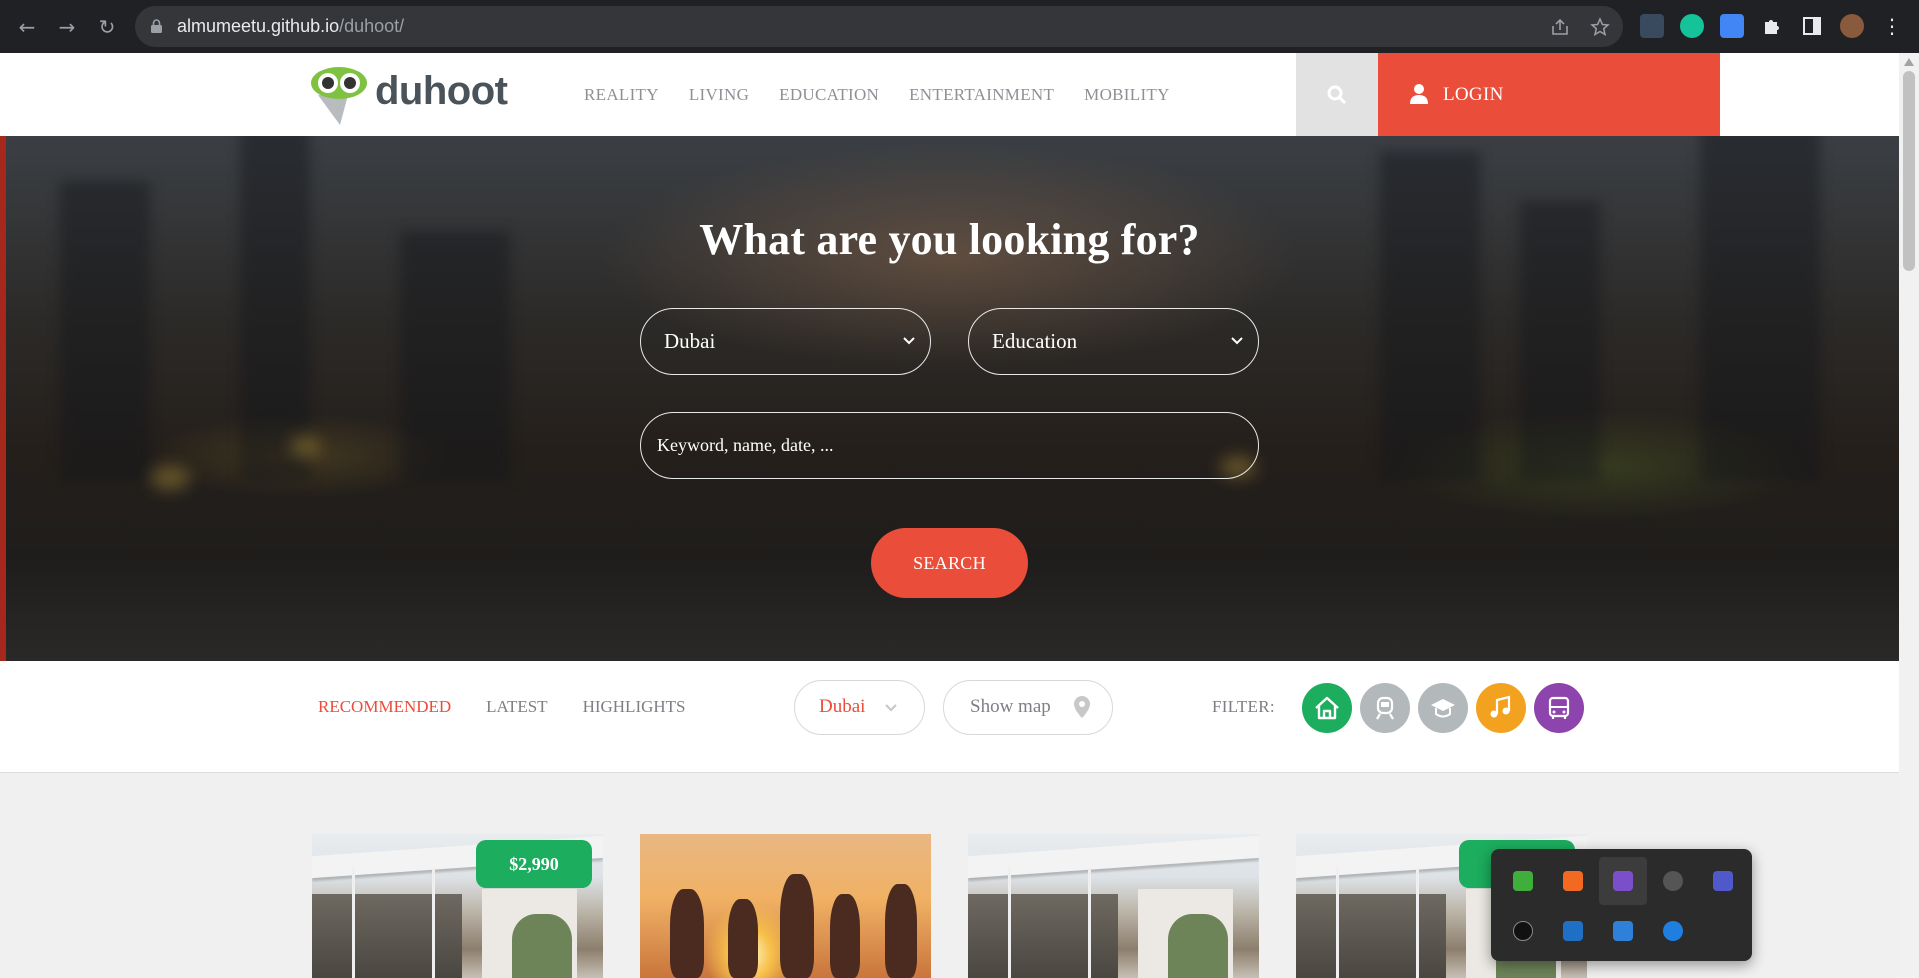 Image resolution: width=1919 pixels, height=978 pixels. I want to click on owl-logo-icon, so click(339, 96).